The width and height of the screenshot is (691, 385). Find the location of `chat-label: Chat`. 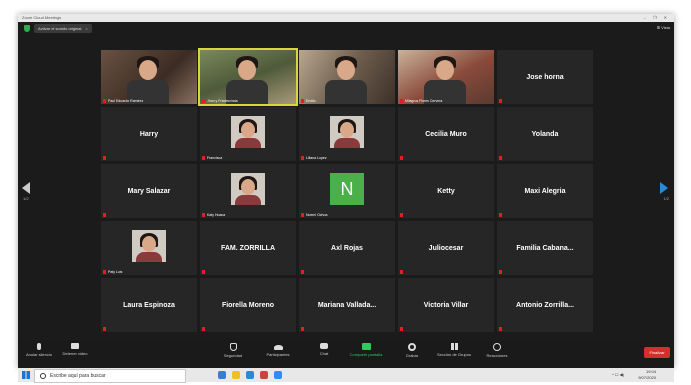

chat-label: Chat is located at coordinates (324, 353).